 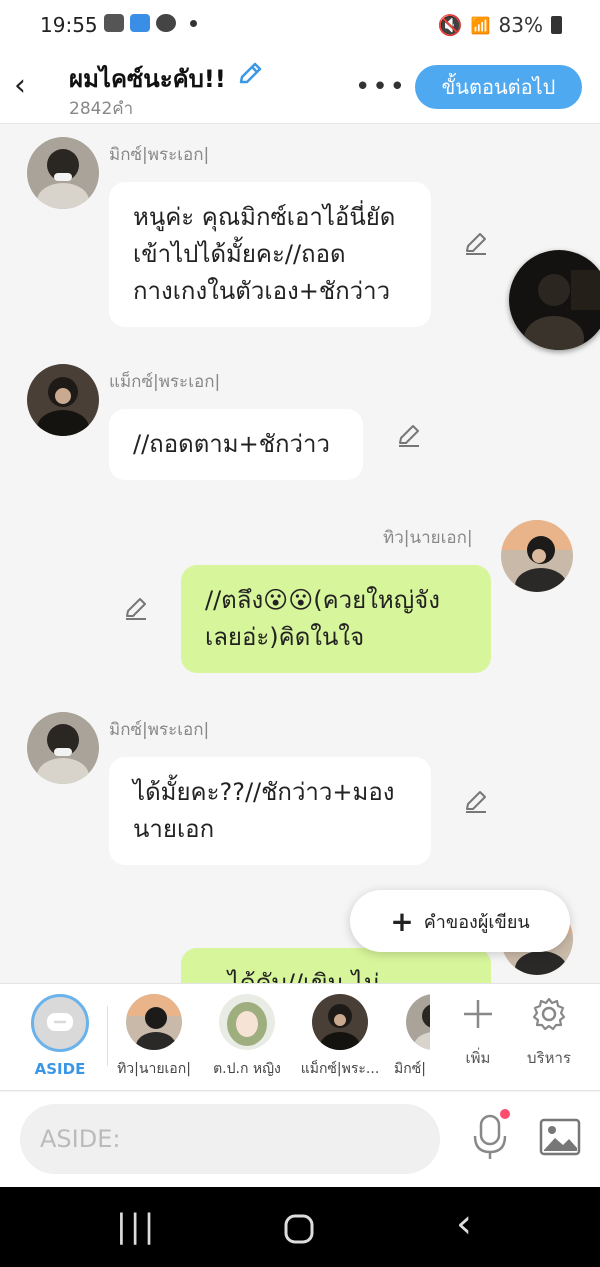 I want to click on microphone-icon, so click(x=490, y=1137).